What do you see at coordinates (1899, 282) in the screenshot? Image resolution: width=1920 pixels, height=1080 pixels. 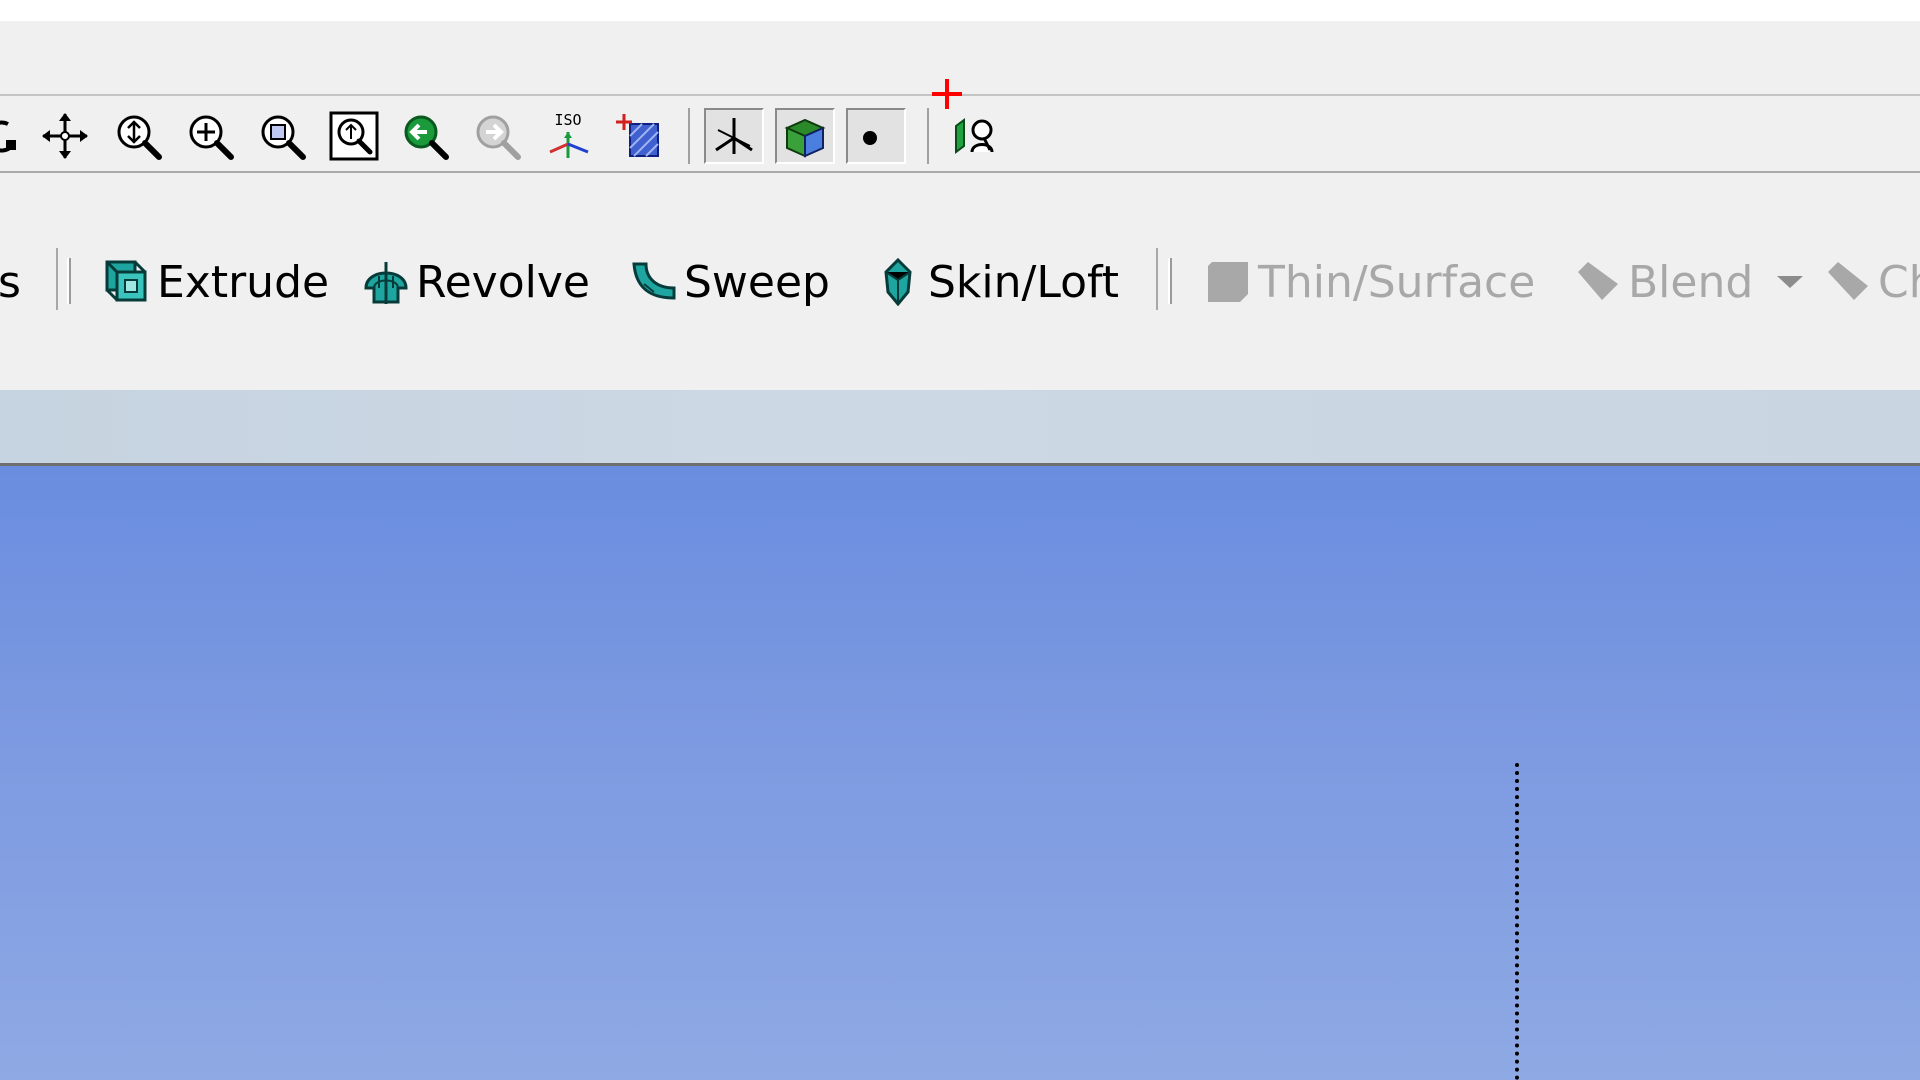 I see `chamfer-label: Ch` at bounding box center [1899, 282].